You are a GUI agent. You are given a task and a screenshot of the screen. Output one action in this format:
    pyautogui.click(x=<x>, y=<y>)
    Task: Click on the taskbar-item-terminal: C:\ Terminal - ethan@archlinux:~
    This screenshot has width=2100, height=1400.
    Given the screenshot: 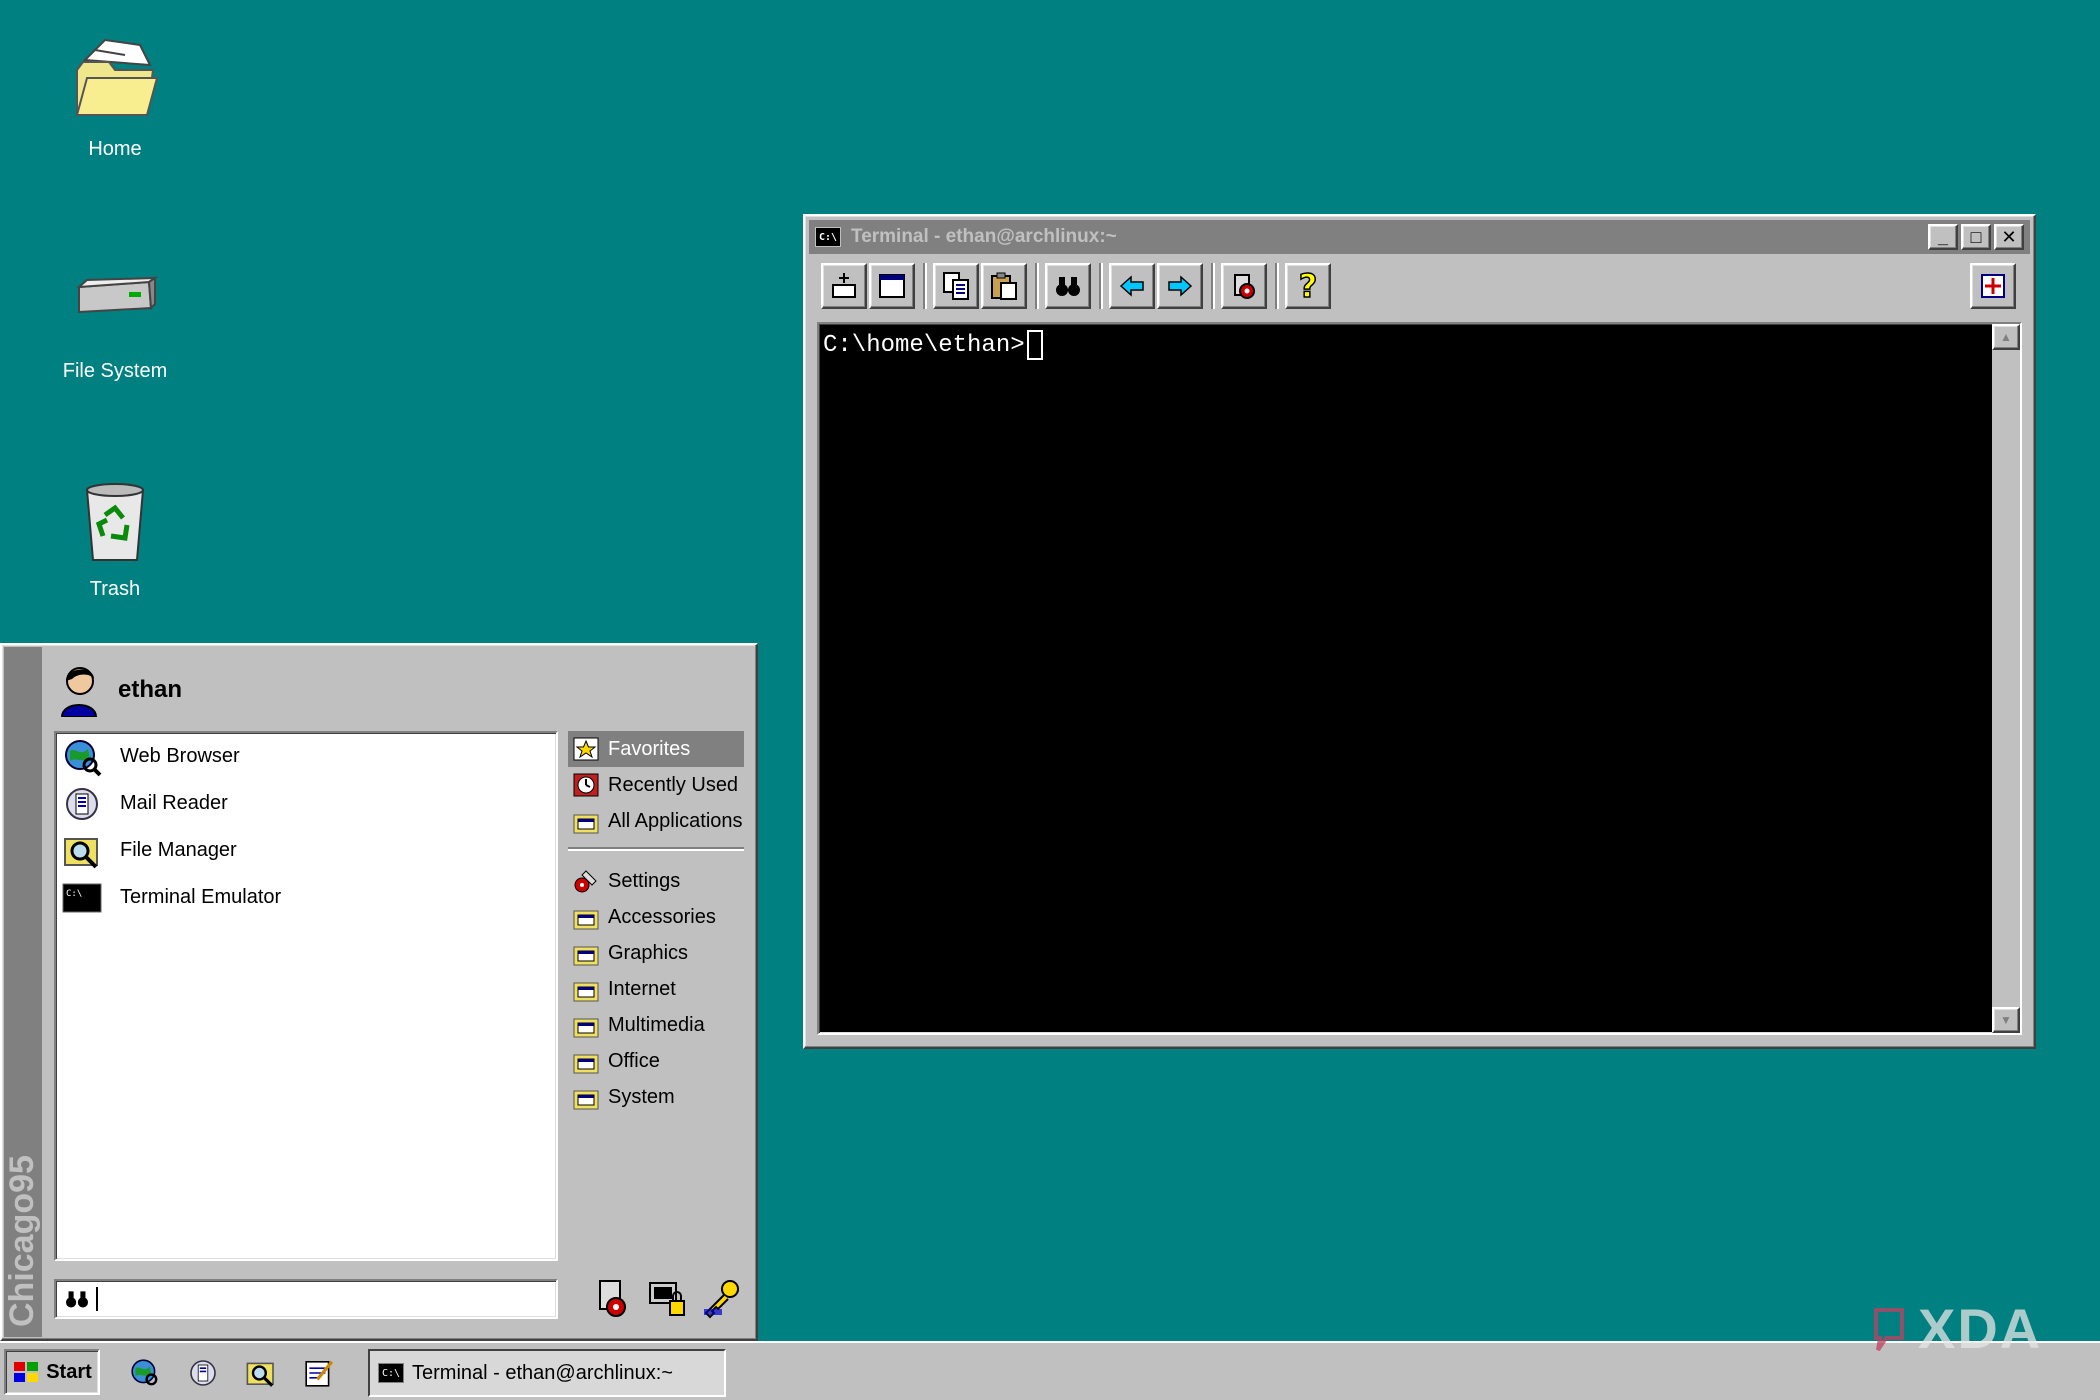 What is the action you would take?
    pyautogui.click(x=547, y=1373)
    